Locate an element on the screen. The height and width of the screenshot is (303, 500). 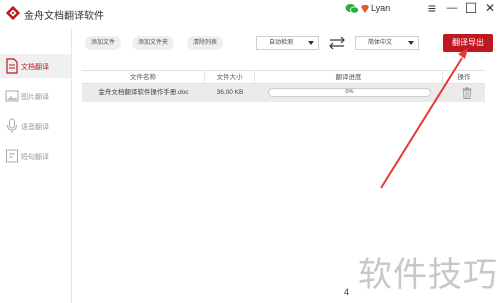
sidebar: 文档翻译 图片翻译 语音翻译 短句翻译 is located at coordinates (36, 165).